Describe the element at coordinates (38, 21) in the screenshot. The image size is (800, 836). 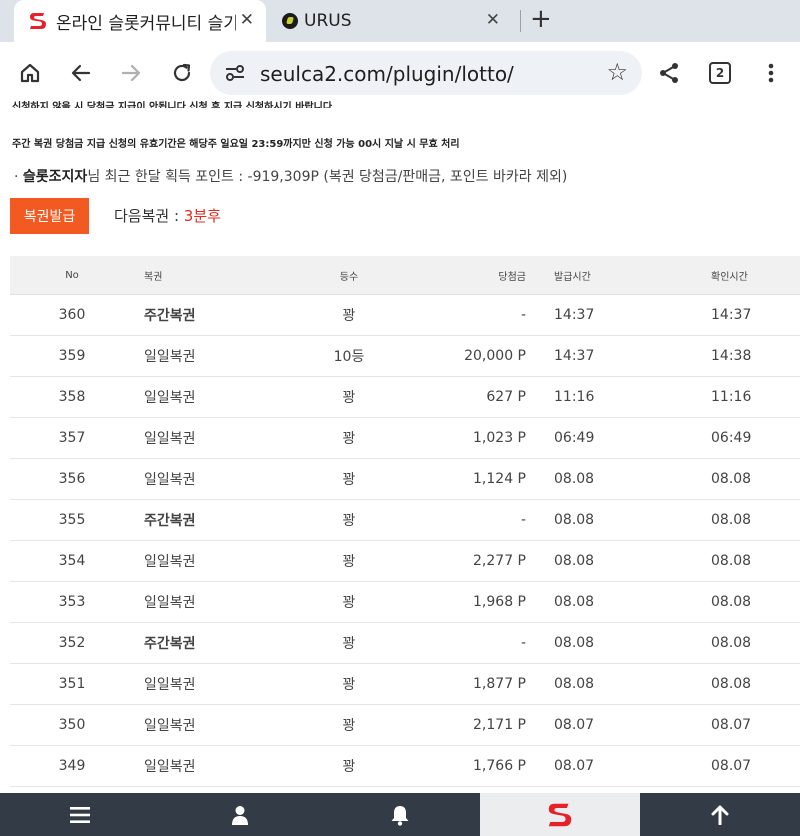
I see `site-favicon-icon` at that location.